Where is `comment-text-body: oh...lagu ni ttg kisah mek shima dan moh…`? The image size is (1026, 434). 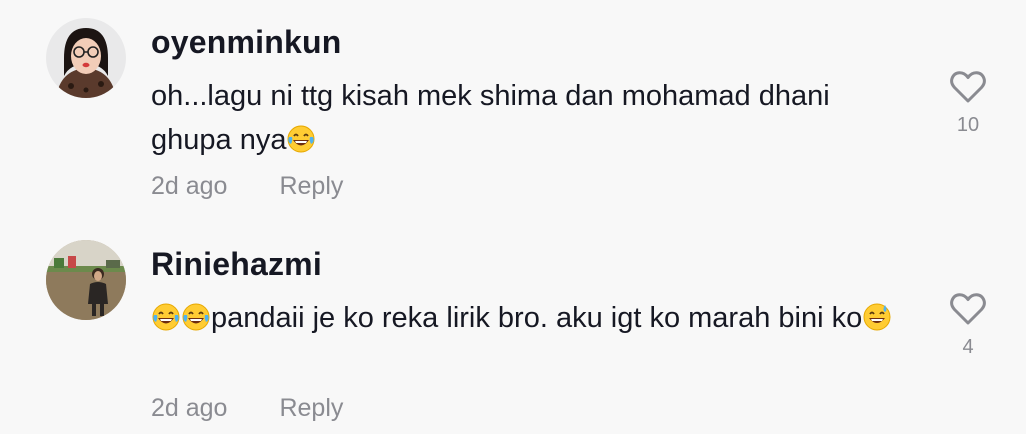
comment-text-body: oh...lagu ni ttg kisah mek shima dan moh… is located at coordinates (490, 118).